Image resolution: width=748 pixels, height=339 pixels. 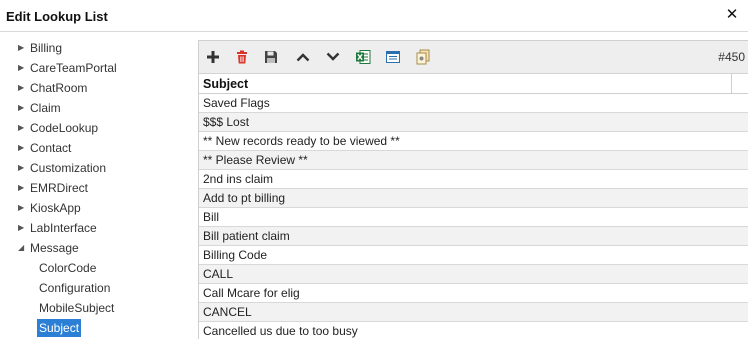 What do you see at coordinates (473, 293) in the screenshot?
I see `table-row: Call Mcare for elig` at bounding box center [473, 293].